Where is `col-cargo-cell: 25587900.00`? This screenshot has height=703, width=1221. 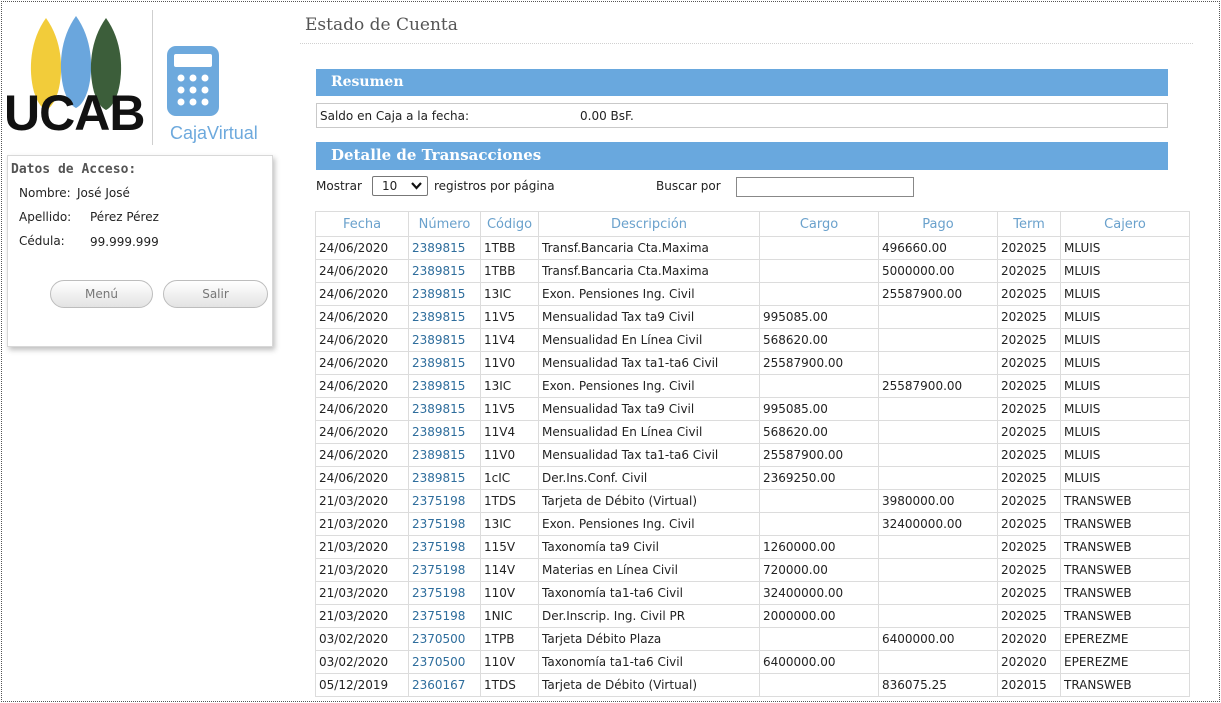 col-cargo-cell: 25587900.00 is located at coordinates (819, 455).